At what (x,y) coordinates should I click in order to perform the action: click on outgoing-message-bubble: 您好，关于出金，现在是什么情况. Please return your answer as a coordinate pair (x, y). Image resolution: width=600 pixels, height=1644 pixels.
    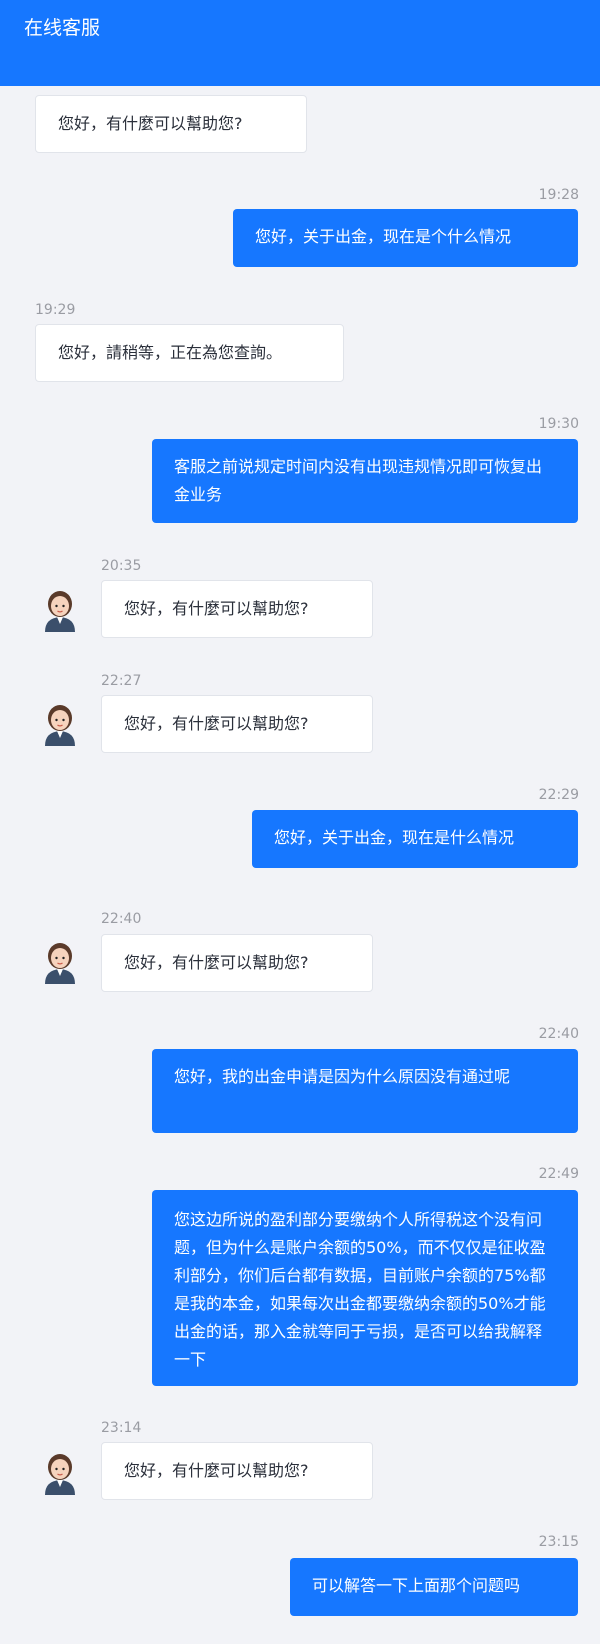
    Looking at the image, I should click on (415, 839).